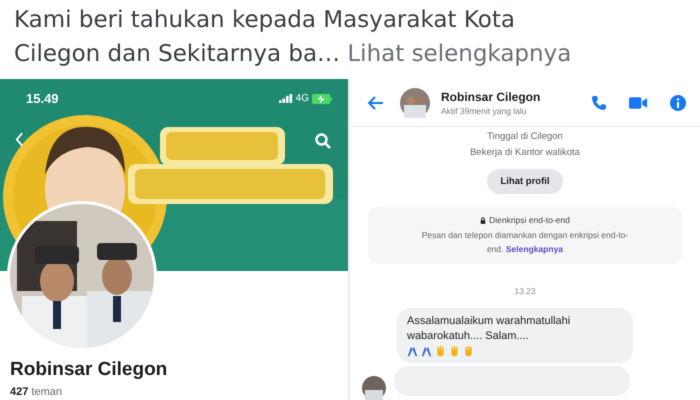 The width and height of the screenshot is (700, 400). Describe the element at coordinates (293, 37) in the screenshot. I see `post-text: Kami beri tahukan kepada Masyarakat Kota Cilegon dan Sekitarnya ba… Lihat selengkapnya` at that location.